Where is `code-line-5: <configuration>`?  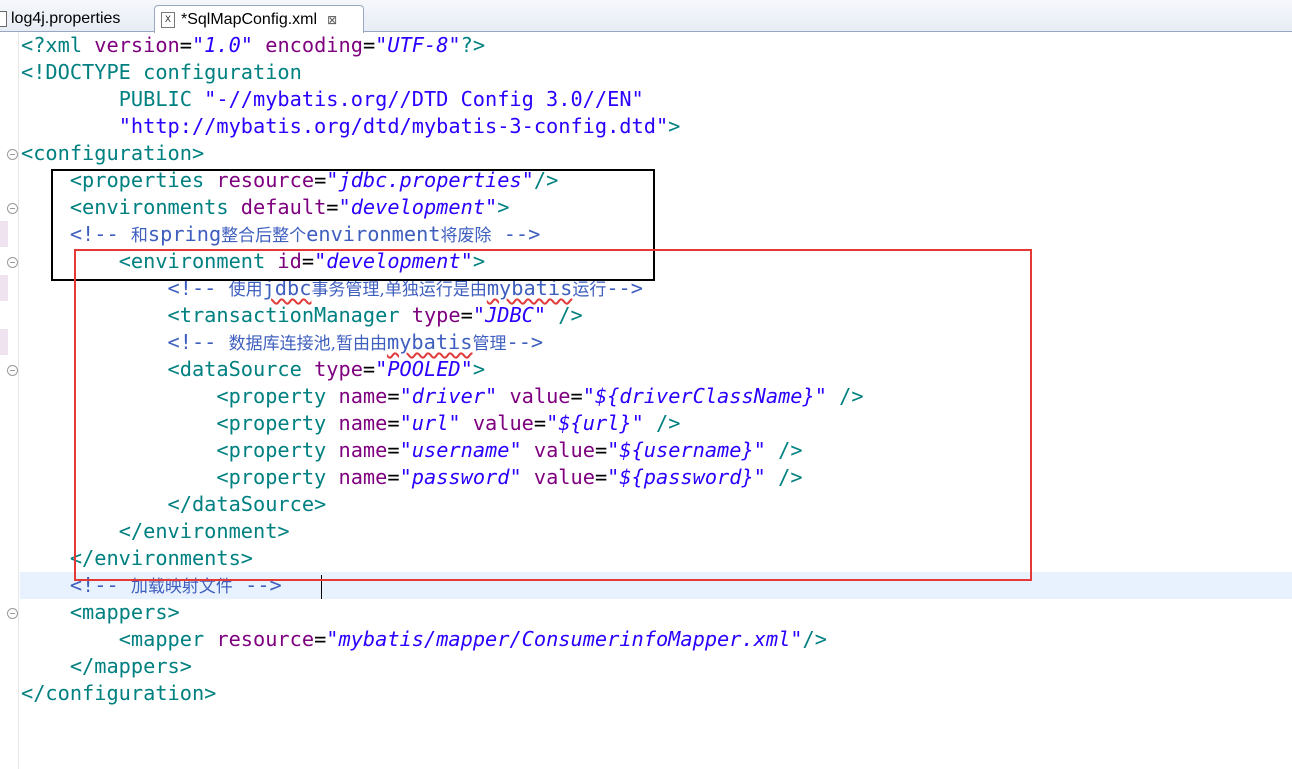 code-line-5: <configuration> is located at coordinates (113, 153).